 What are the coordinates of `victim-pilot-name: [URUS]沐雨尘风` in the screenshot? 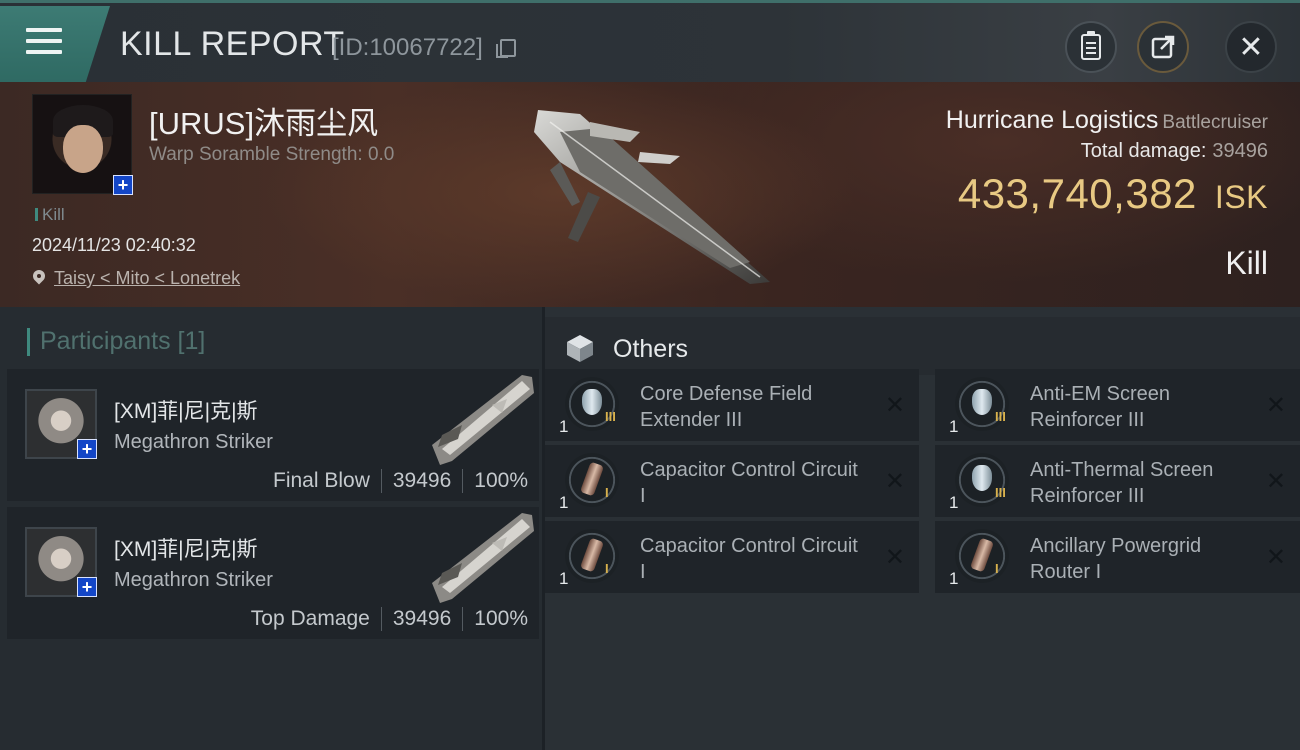 It's located at (263, 120).